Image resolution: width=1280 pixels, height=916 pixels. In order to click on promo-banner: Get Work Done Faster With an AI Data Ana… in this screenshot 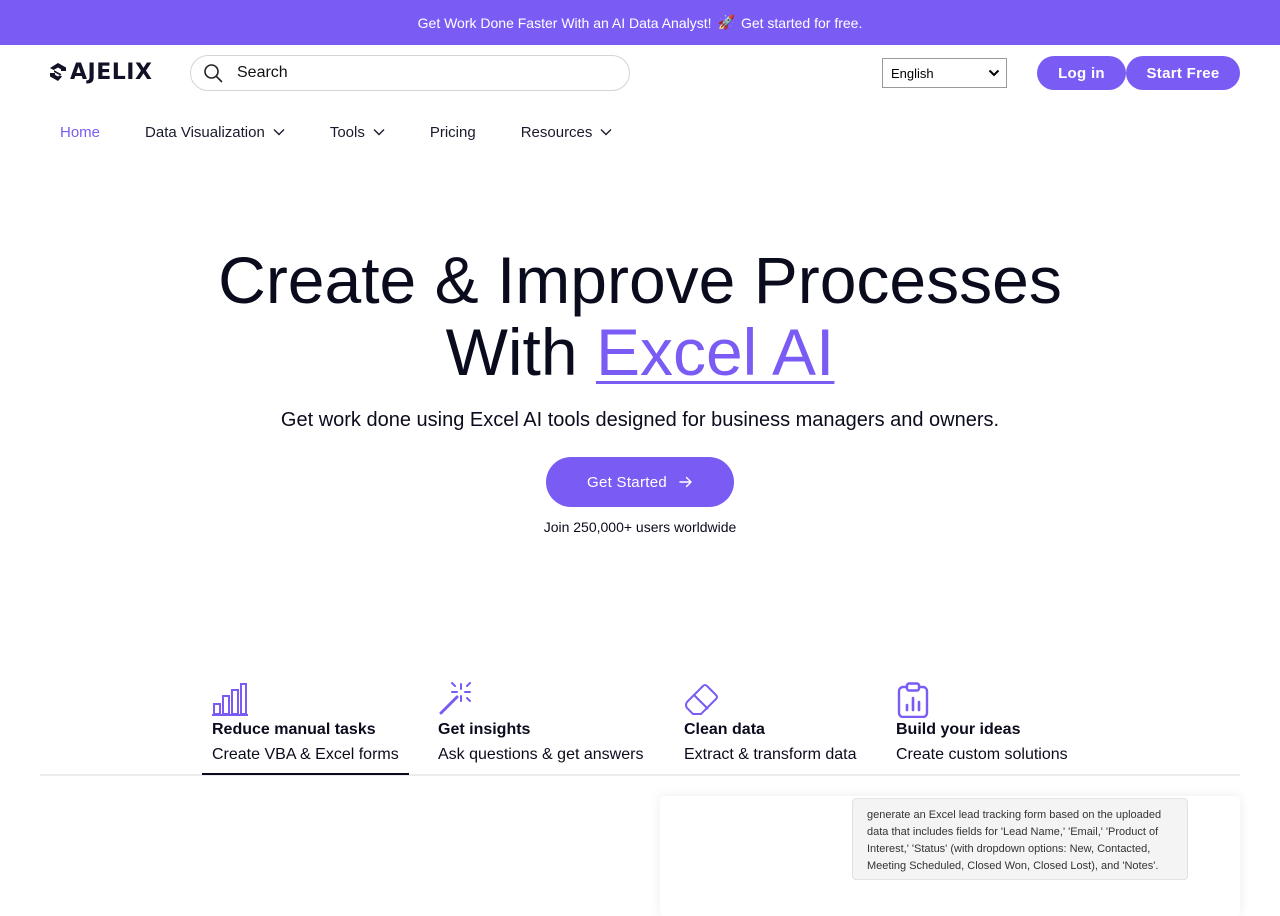, I will do `click(640, 22)`.